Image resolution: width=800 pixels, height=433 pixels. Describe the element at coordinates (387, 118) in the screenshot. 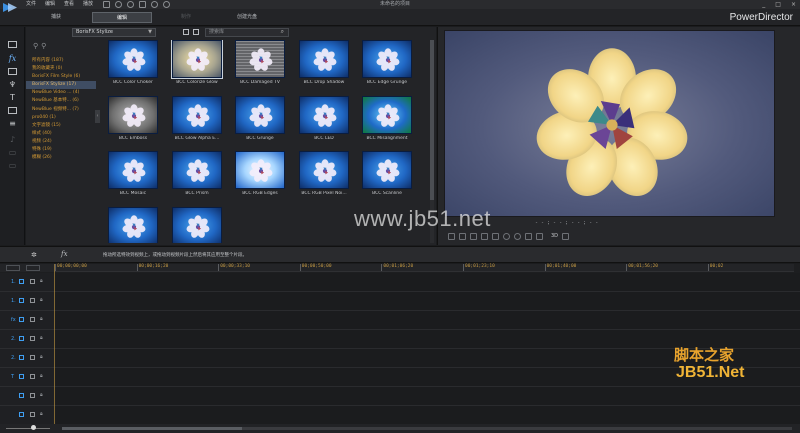

I see `effect-thumbnail: BCC Misalignment` at that location.